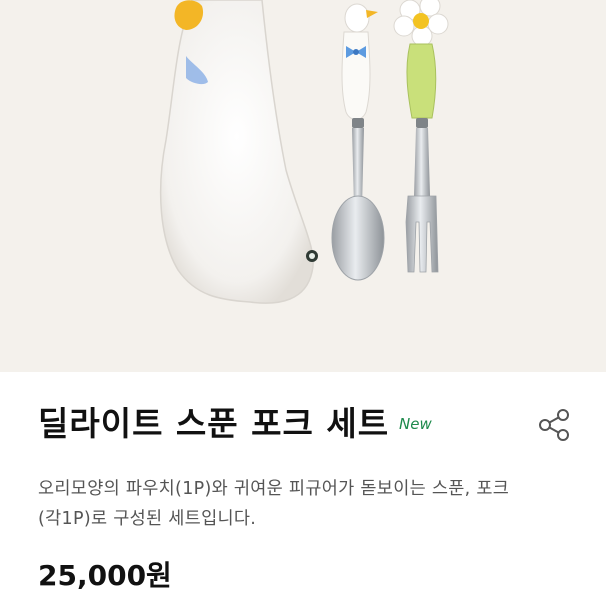 The image size is (606, 606). What do you see at coordinates (274, 489) in the screenshot?
I see `description-line: 오리모양의 파우치(1P)와 귀여운 피규어가 돋보이는 스푼, 포크` at bounding box center [274, 489].